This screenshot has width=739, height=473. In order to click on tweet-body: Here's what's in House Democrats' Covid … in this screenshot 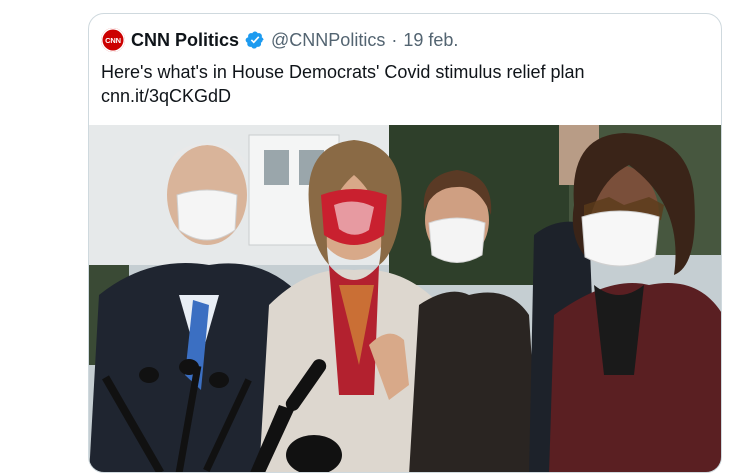, I will do `click(343, 72)`.